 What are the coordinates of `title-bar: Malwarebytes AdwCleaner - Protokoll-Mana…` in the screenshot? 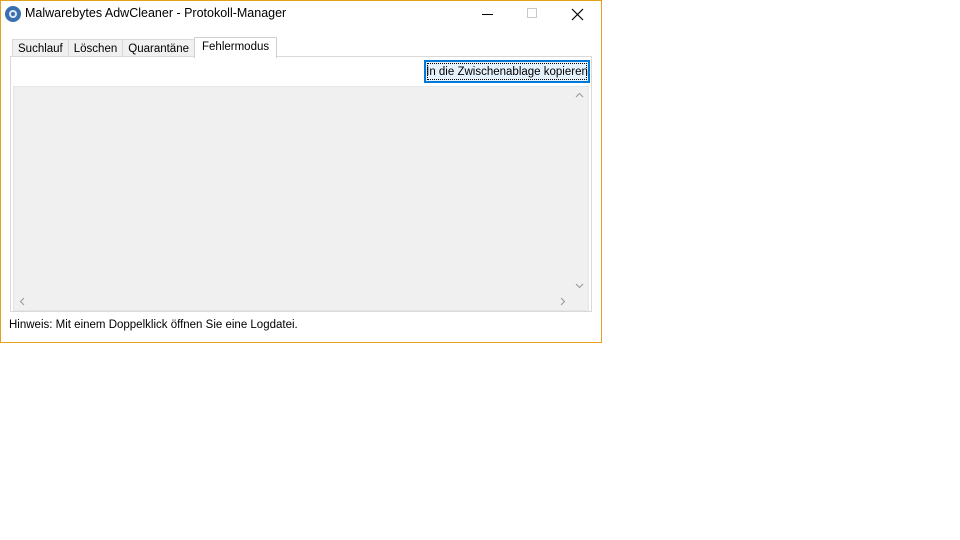 It's located at (301, 15).